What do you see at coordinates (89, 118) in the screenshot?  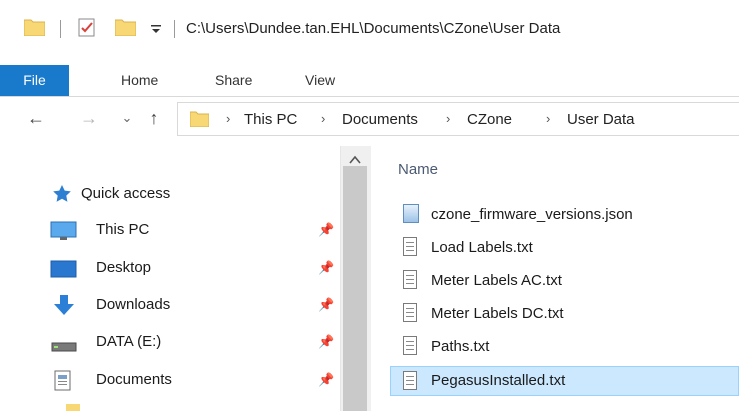 I see `forward-arrow-icon: →` at bounding box center [89, 118].